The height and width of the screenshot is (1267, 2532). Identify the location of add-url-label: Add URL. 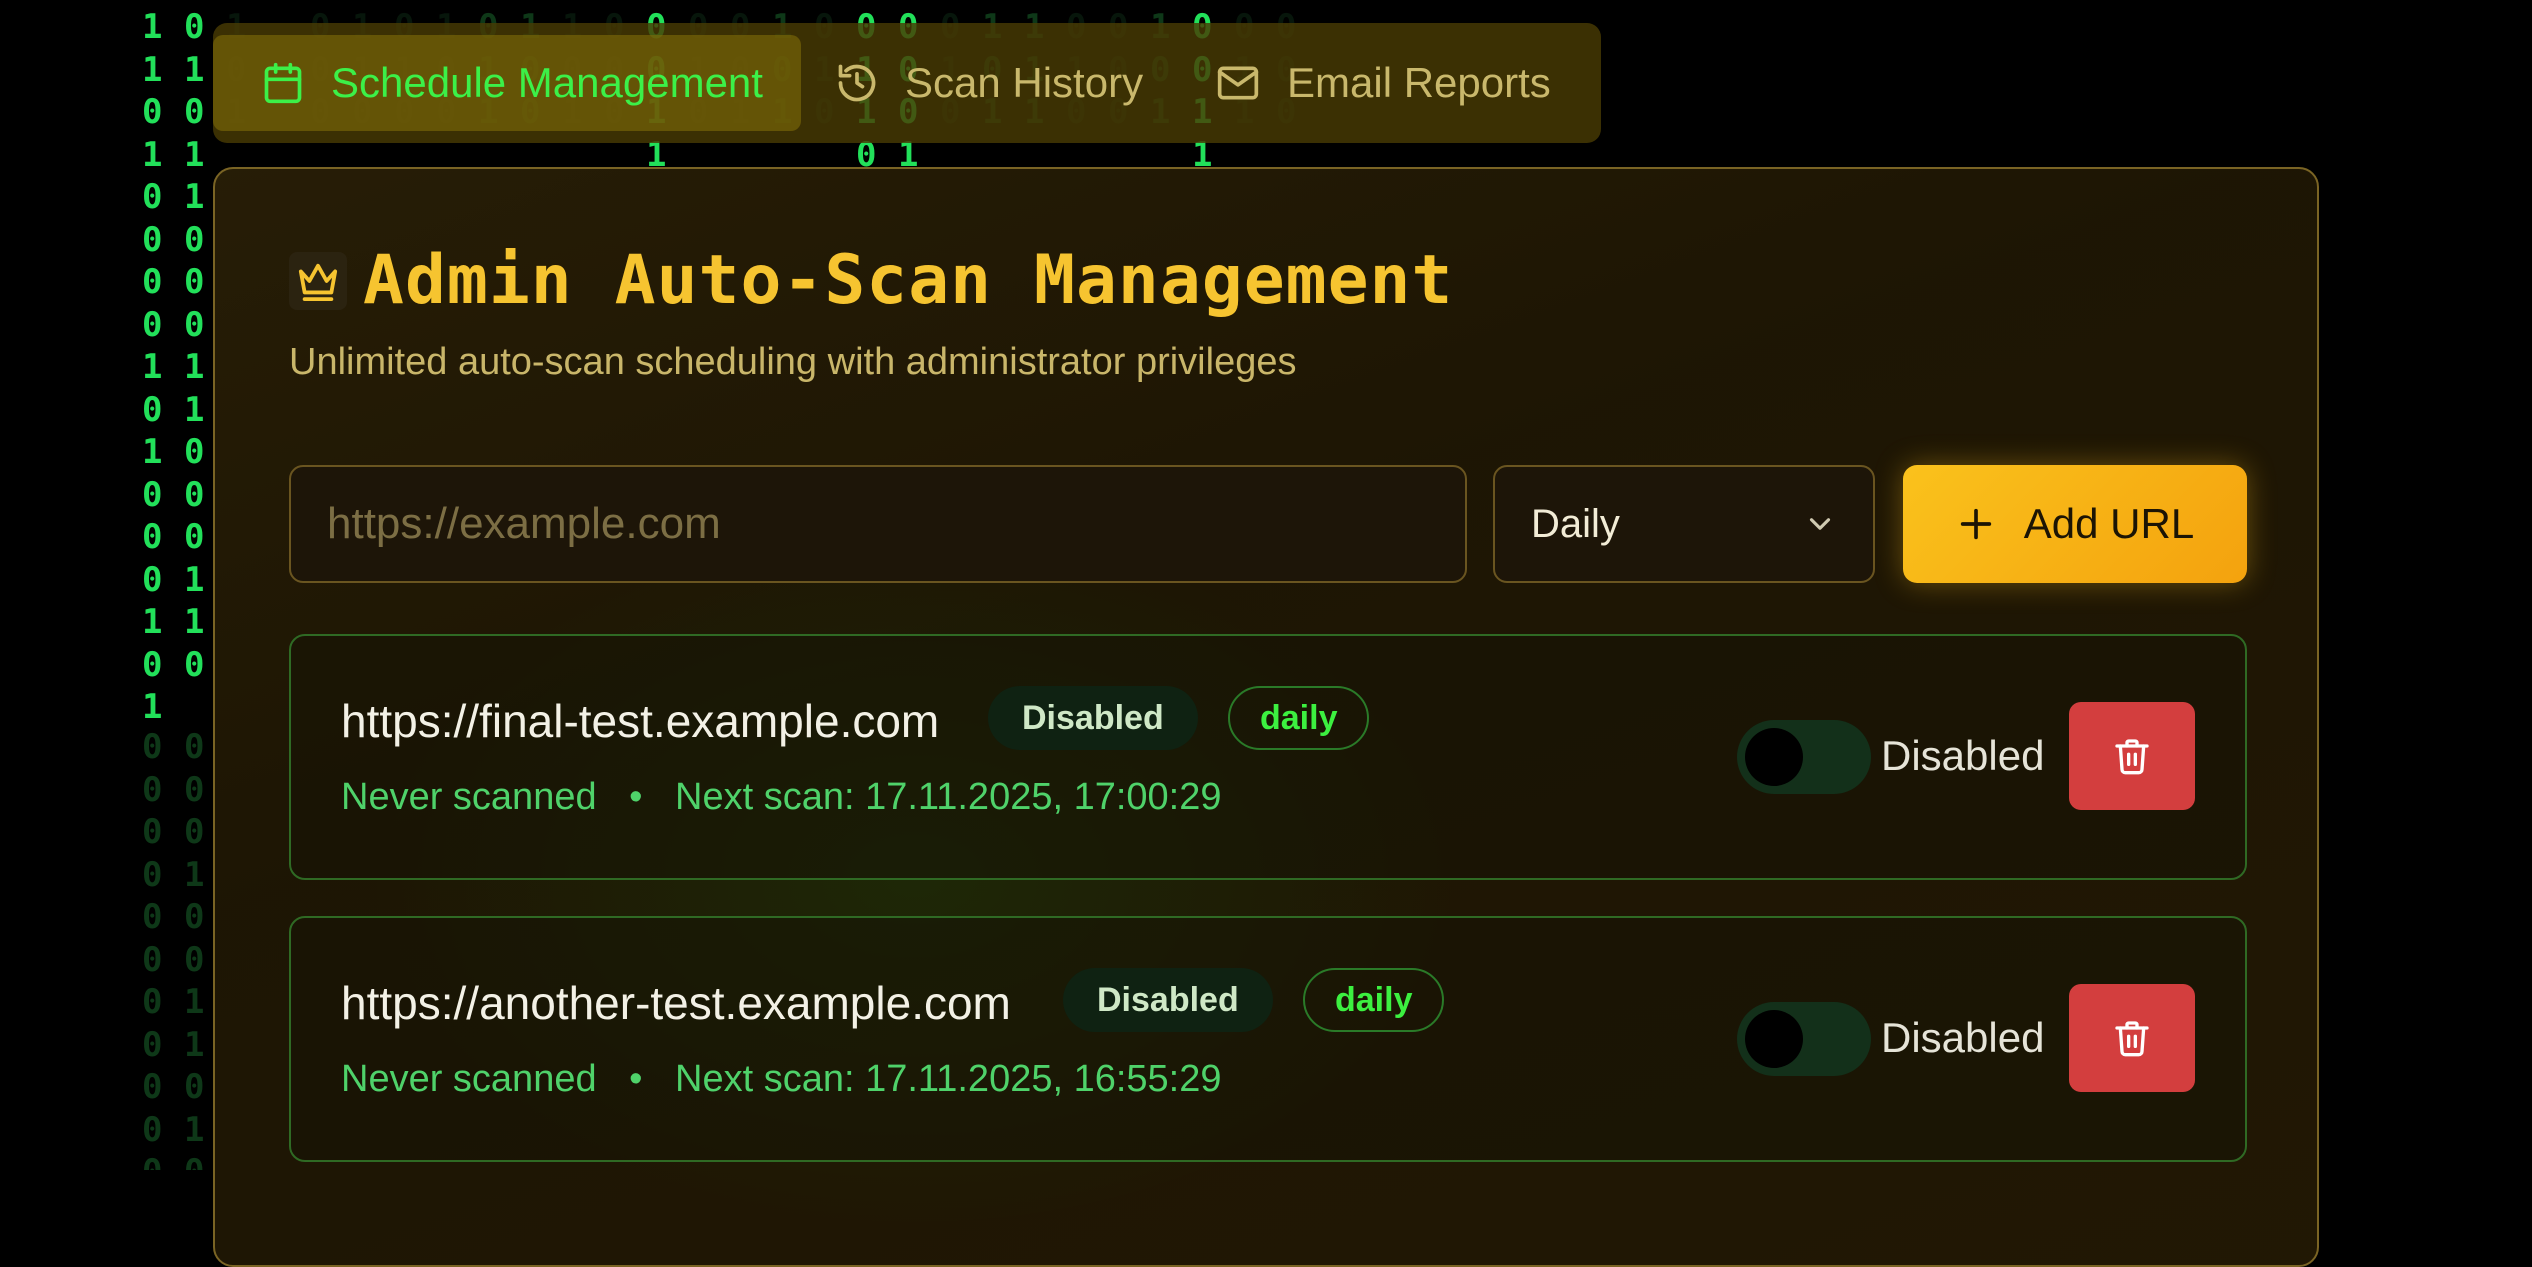
(2109, 523).